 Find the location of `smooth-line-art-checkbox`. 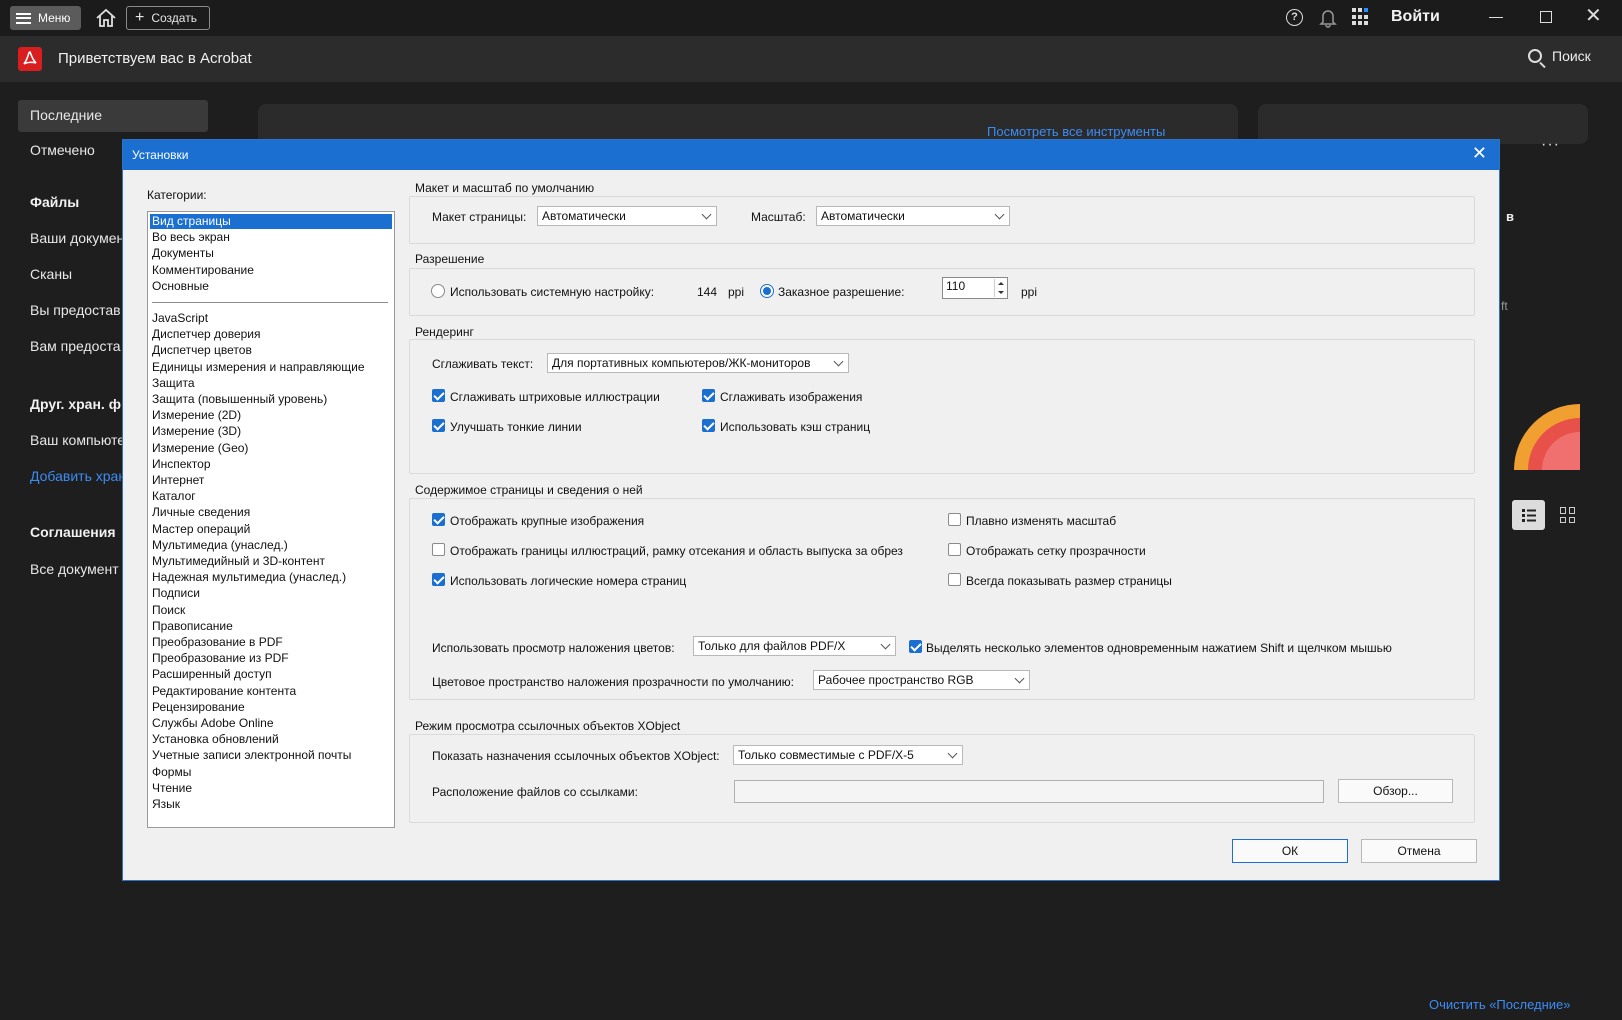

smooth-line-art-checkbox is located at coordinates (438, 395).